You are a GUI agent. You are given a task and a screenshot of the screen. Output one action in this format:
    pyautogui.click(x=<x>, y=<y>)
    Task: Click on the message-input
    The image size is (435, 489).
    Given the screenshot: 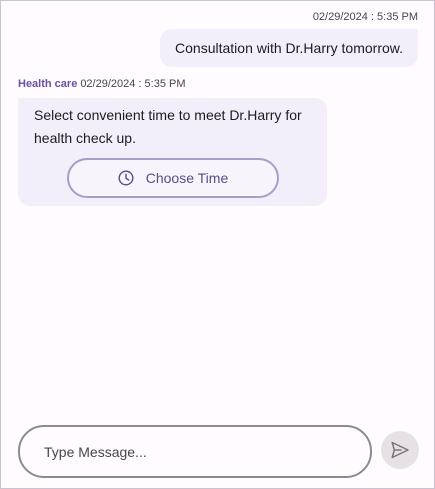 What is the action you would take?
    pyautogui.click(x=199, y=451)
    